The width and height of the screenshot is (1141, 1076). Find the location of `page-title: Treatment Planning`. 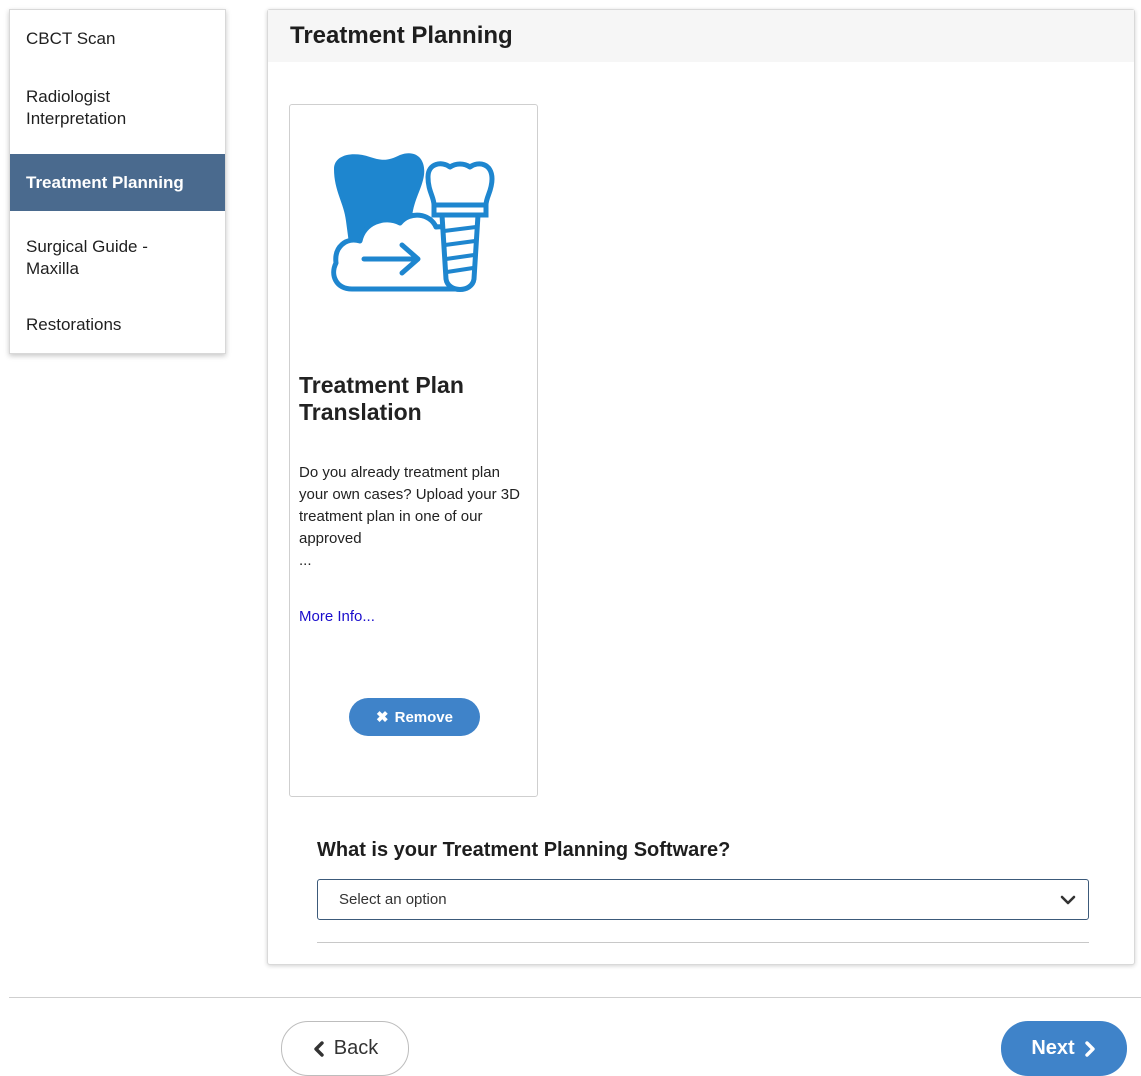

page-title: Treatment Planning is located at coordinates (401, 35).